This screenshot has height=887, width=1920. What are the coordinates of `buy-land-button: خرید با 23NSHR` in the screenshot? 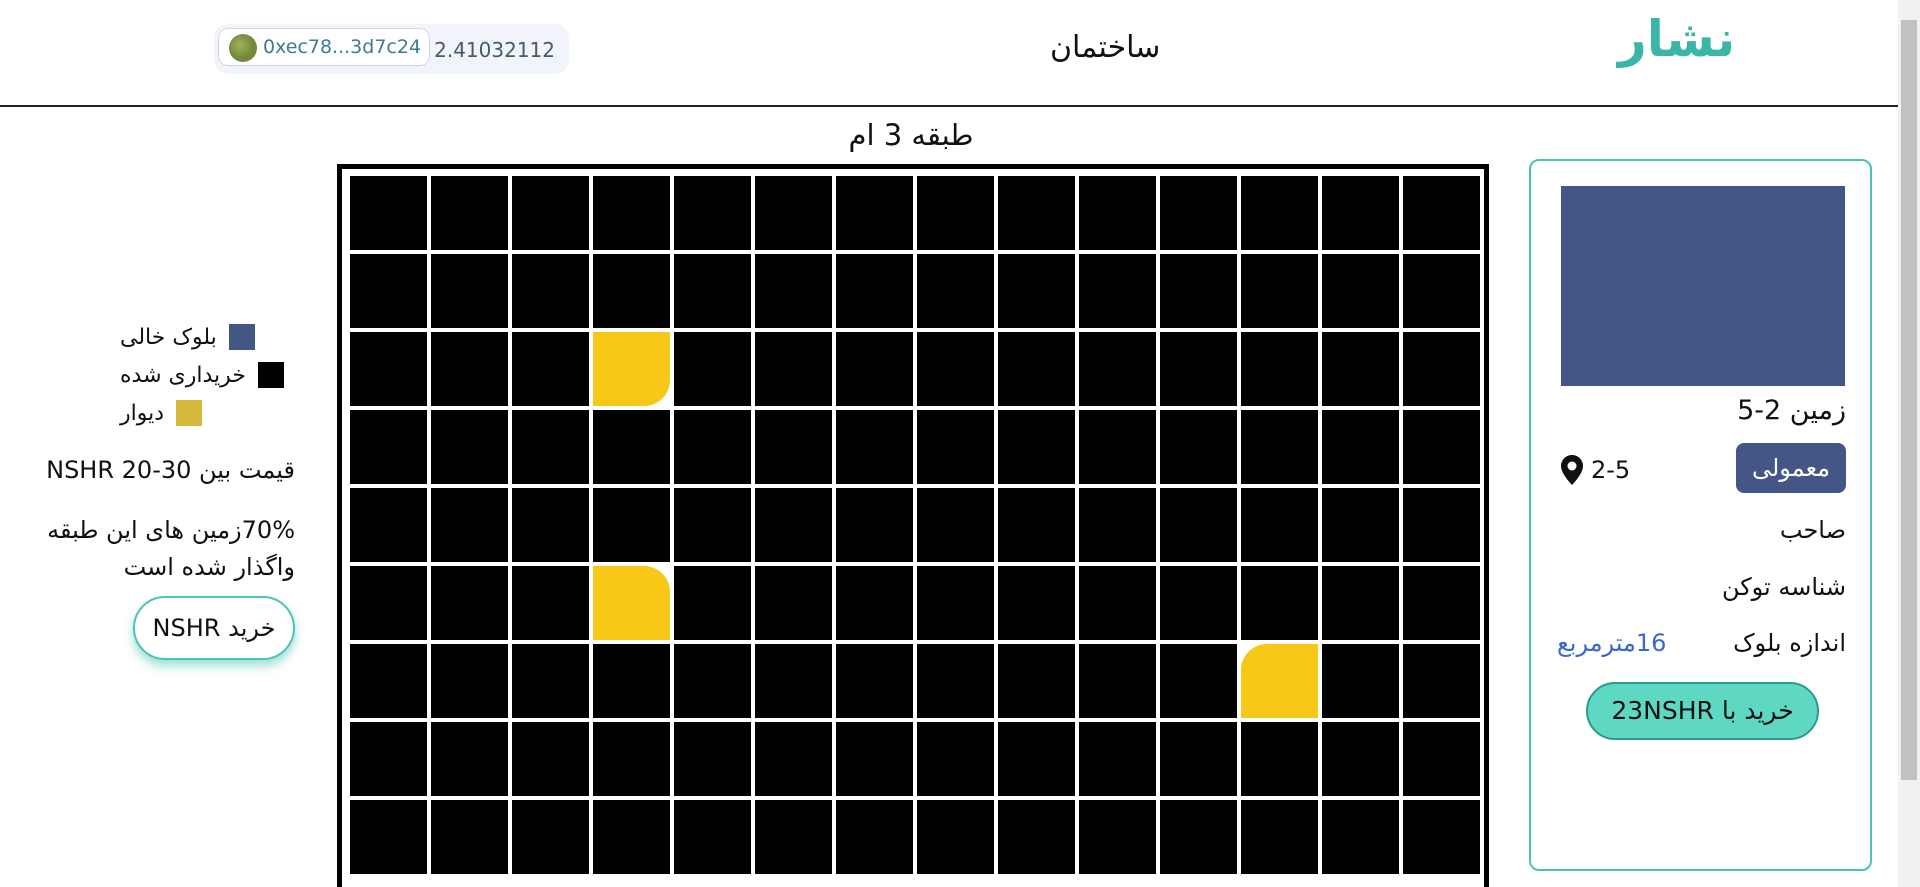 It's located at (1702, 711).